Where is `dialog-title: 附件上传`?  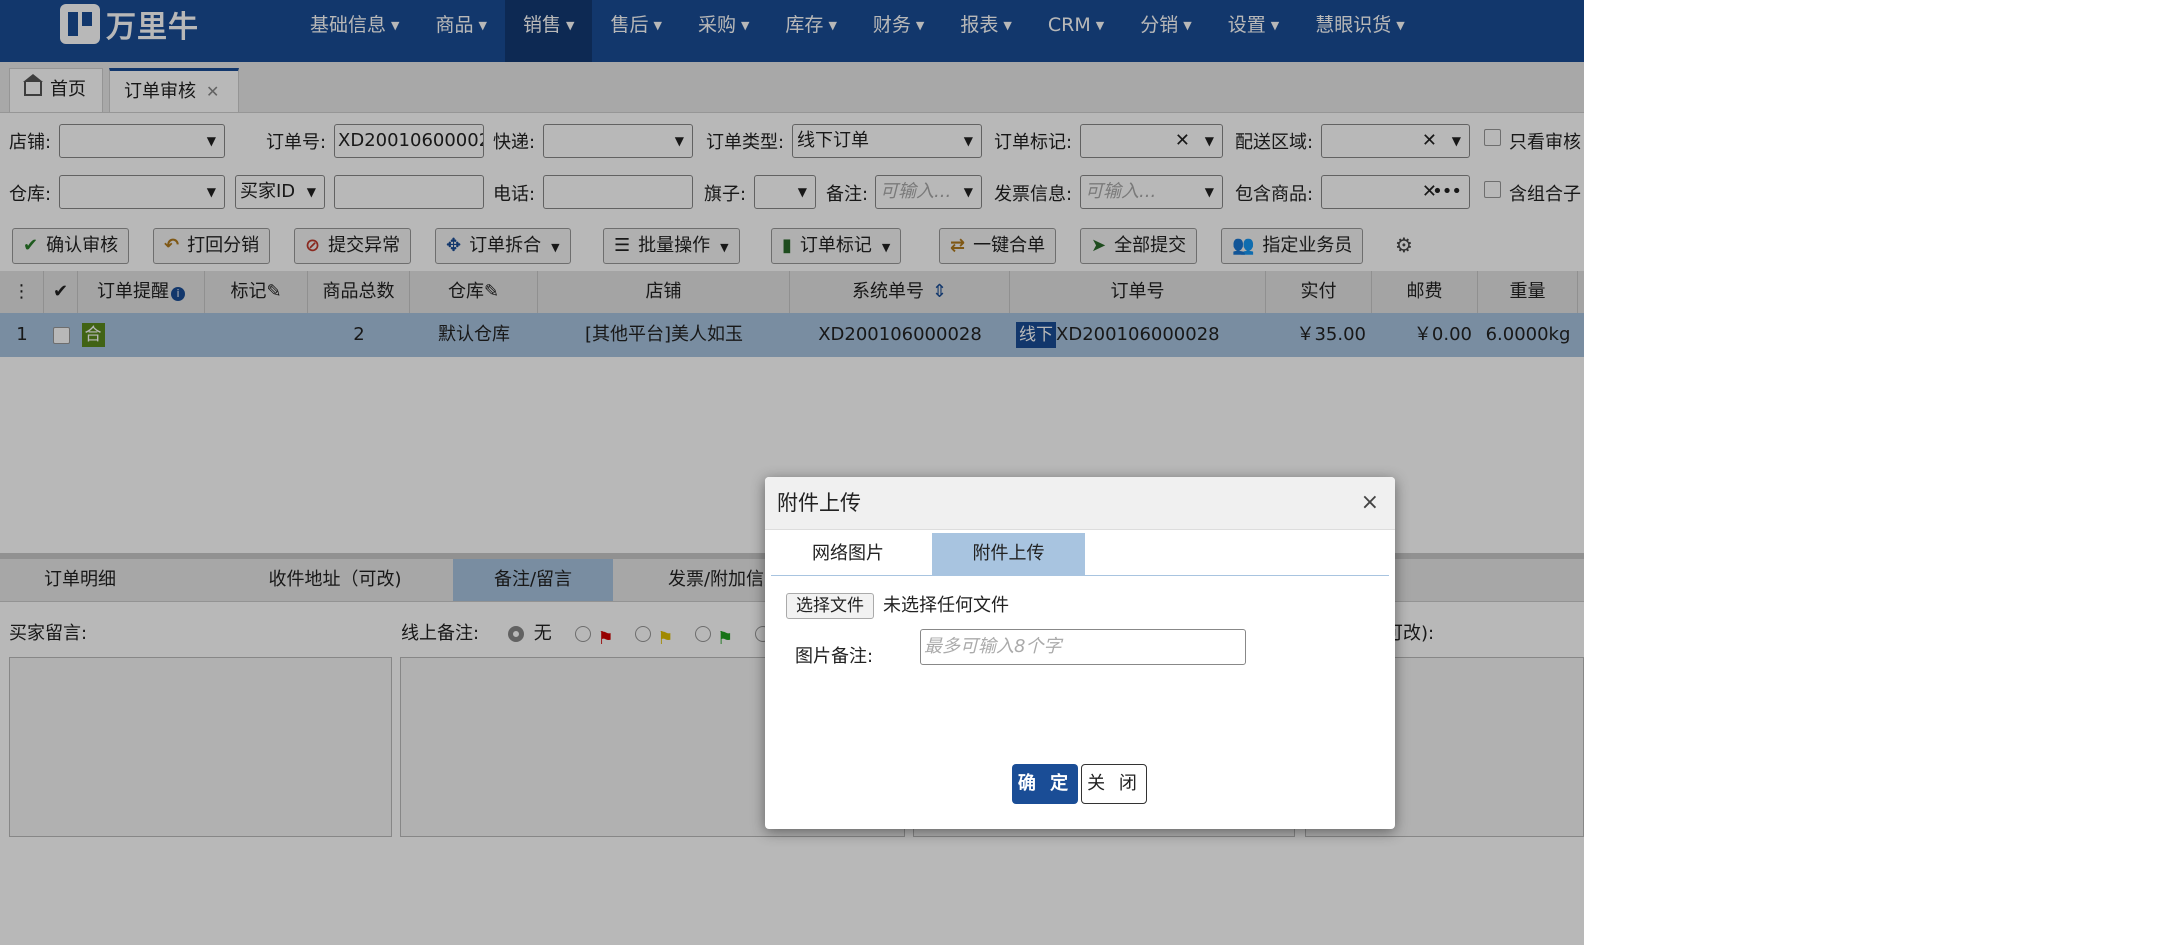
dialog-title: 附件上传 is located at coordinates (819, 503).